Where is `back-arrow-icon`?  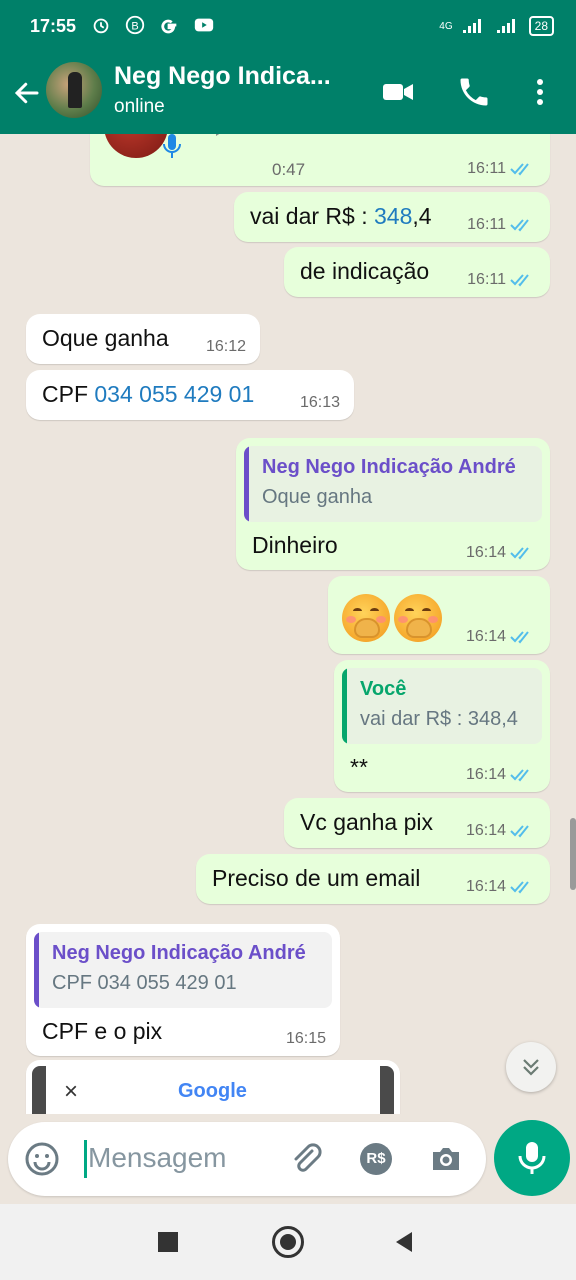
back-arrow-icon is located at coordinates (27, 93).